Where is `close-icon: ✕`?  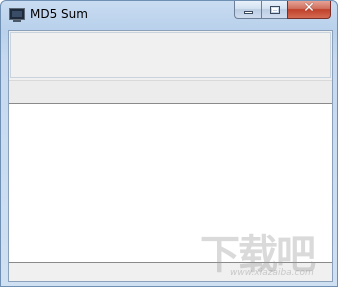 close-icon: ✕ is located at coordinates (309, 8).